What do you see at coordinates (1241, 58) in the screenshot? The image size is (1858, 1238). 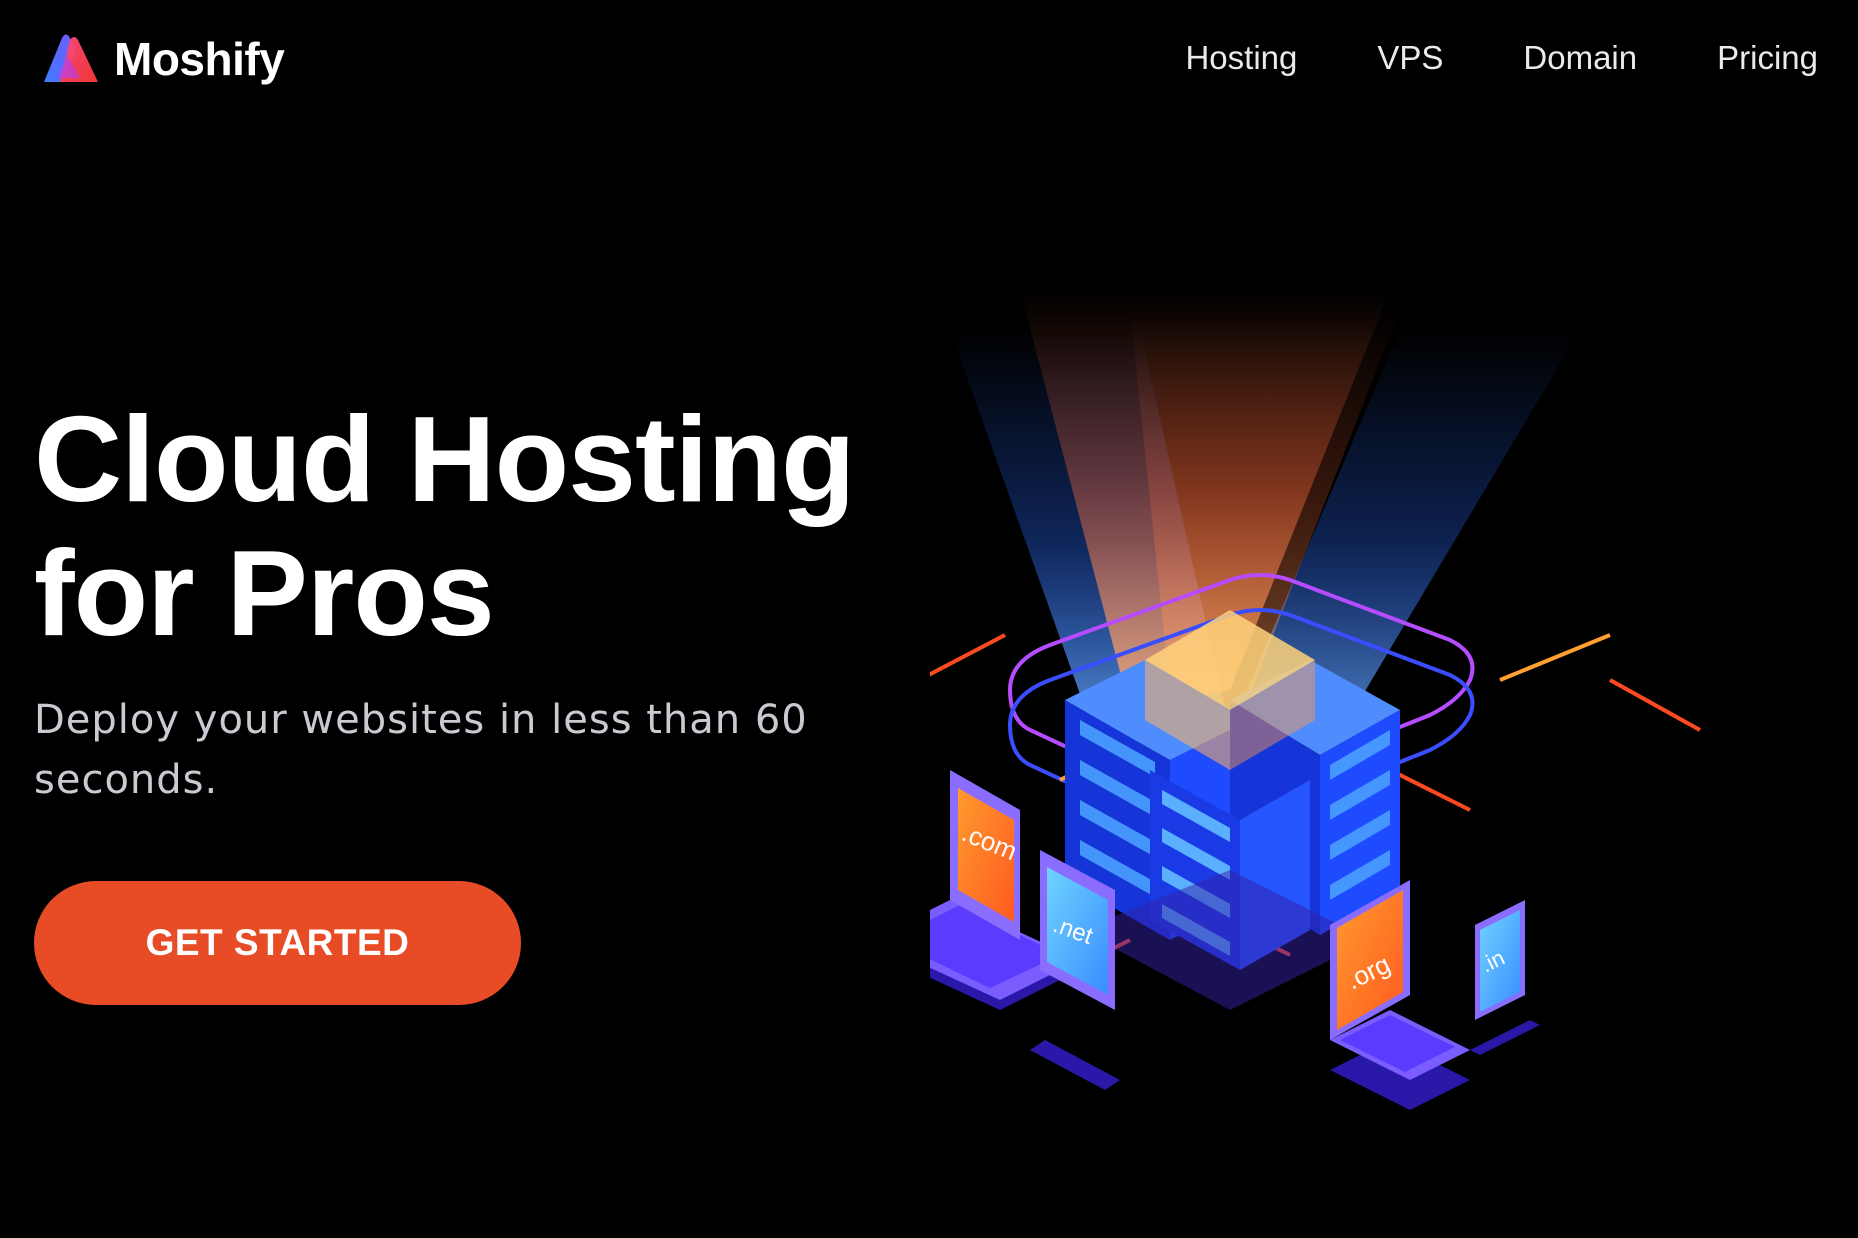 I see `nav-hosting: Hosting` at bounding box center [1241, 58].